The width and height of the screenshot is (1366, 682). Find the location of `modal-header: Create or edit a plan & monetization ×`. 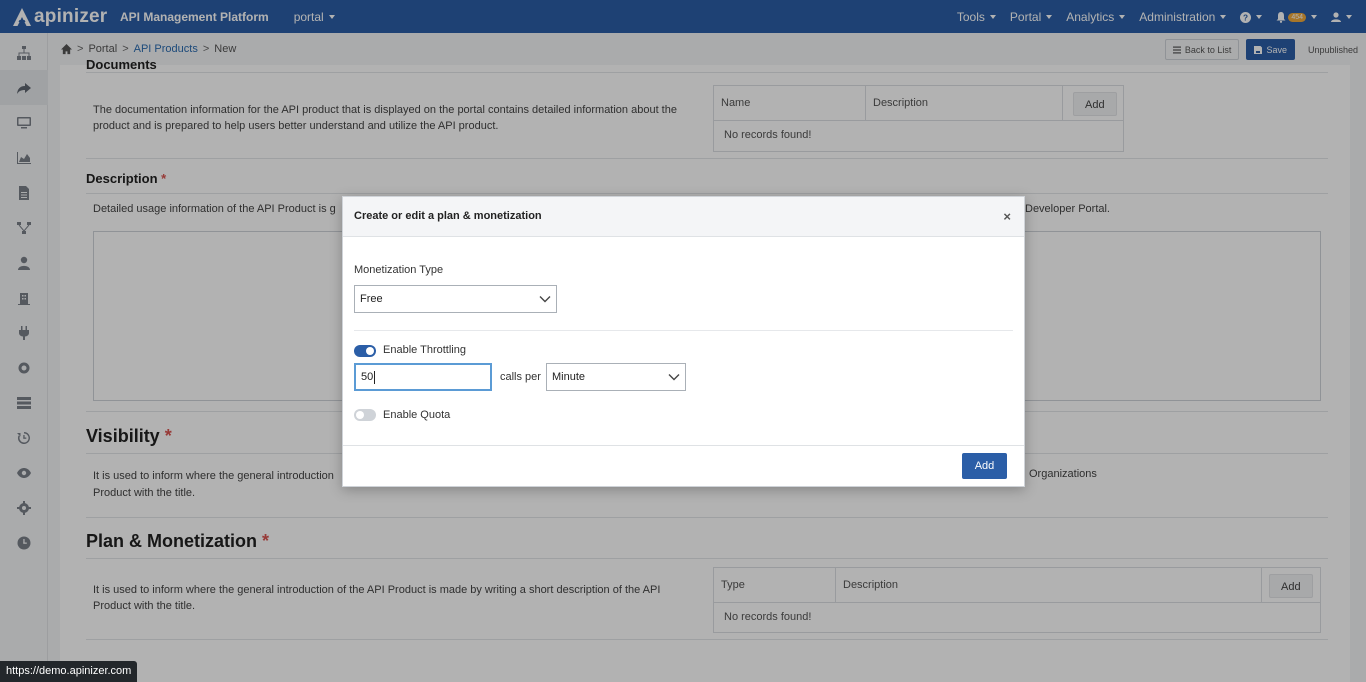

modal-header: Create or edit a plan & monetization × is located at coordinates (683, 217).